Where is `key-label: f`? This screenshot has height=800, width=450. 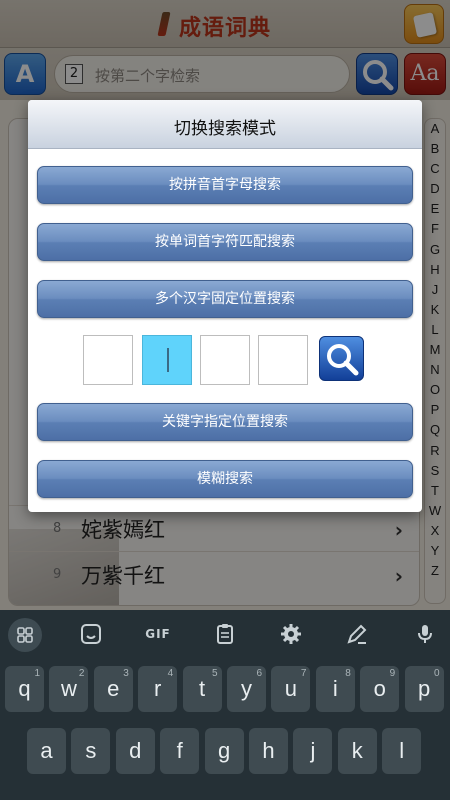 key-label: f is located at coordinates (179, 750).